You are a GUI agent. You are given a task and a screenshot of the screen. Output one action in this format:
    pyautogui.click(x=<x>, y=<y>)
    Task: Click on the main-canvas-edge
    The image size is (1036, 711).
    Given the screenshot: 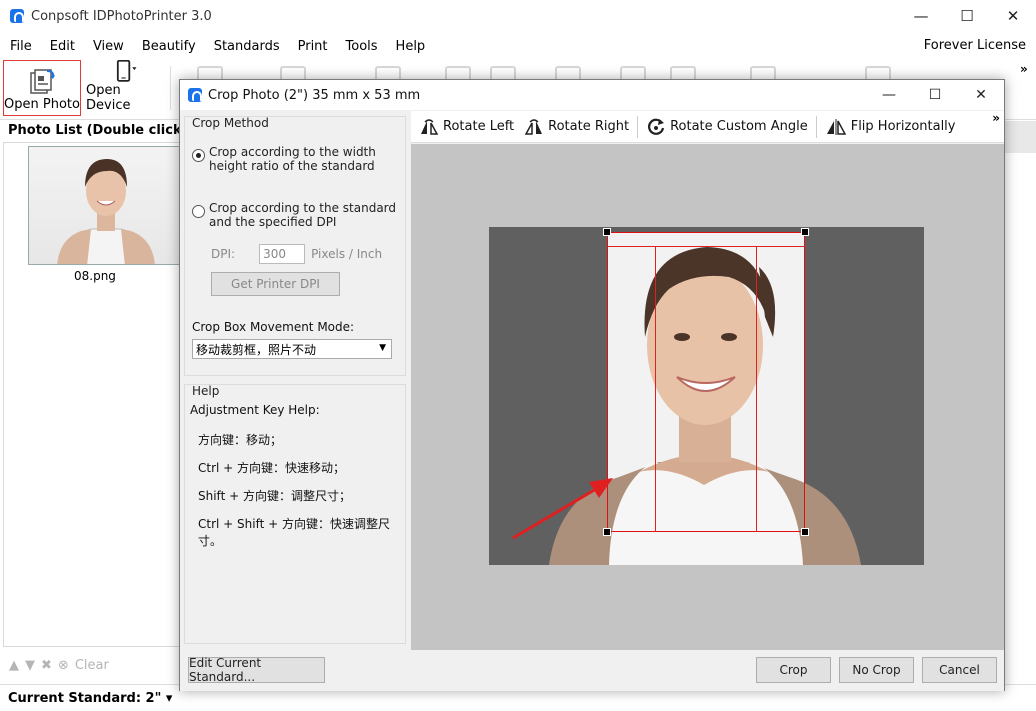 What is the action you would take?
    pyautogui.click(x=1020, y=137)
    